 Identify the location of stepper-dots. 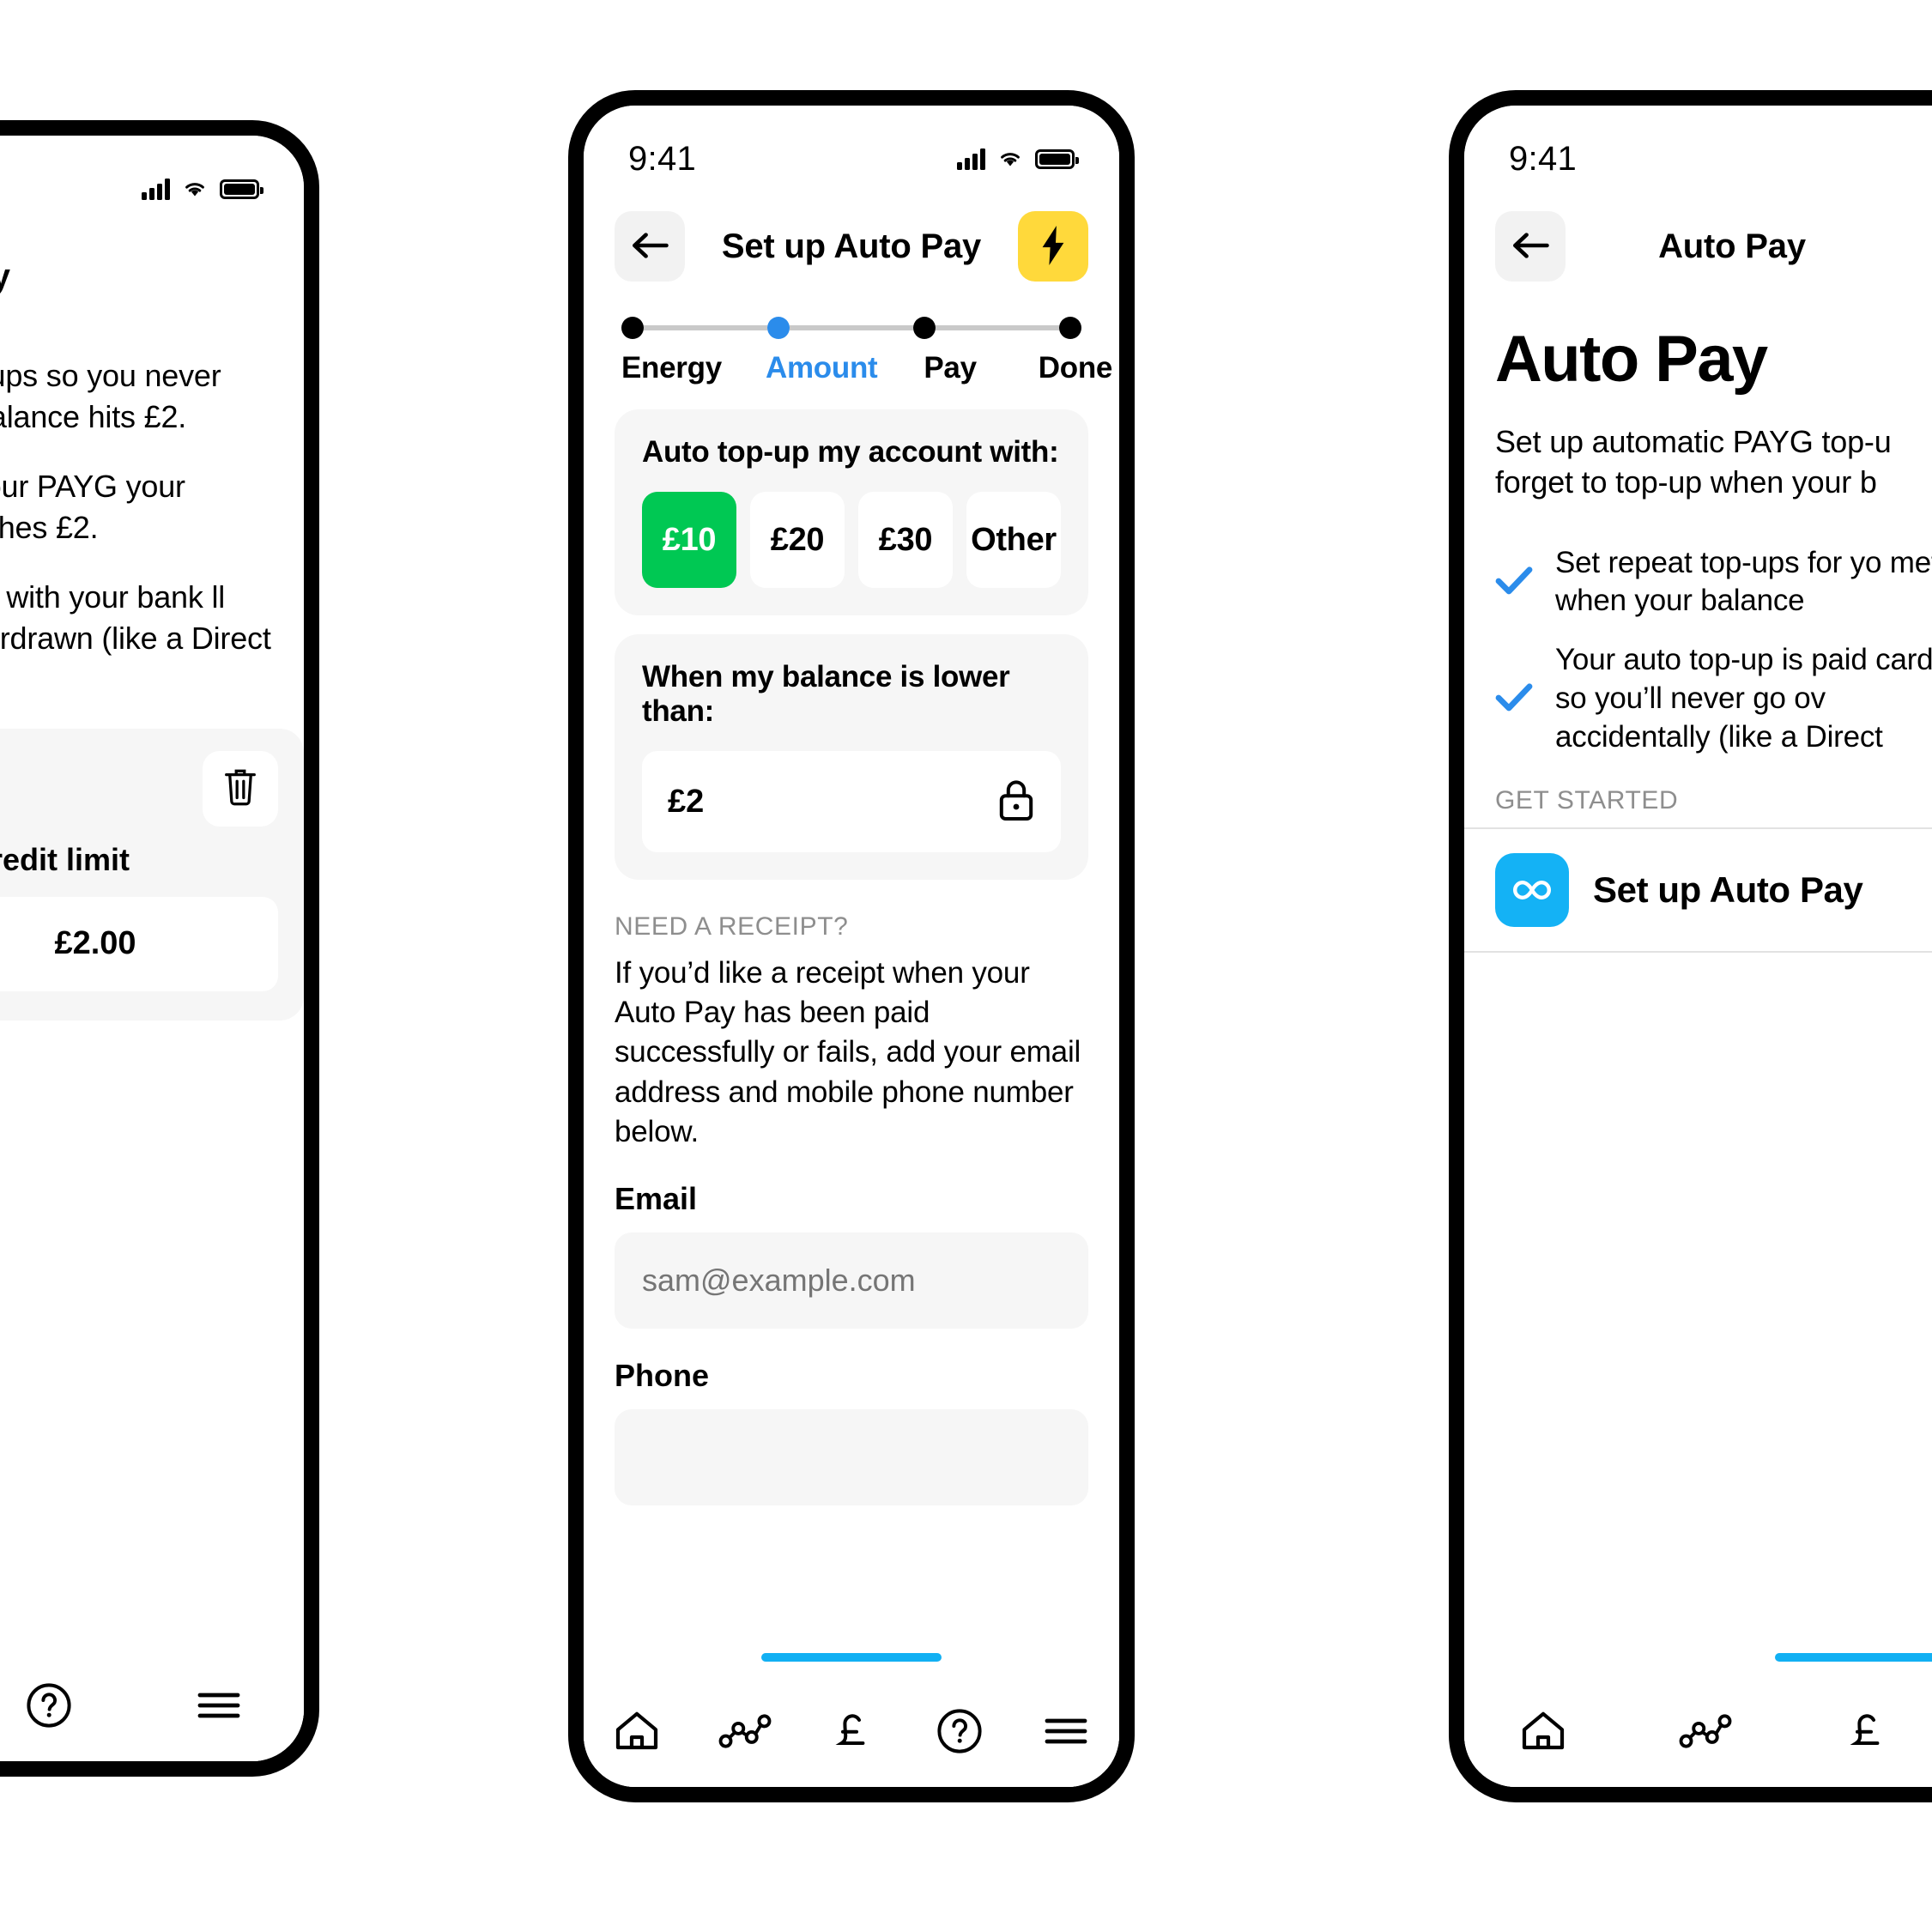
(851, 328).